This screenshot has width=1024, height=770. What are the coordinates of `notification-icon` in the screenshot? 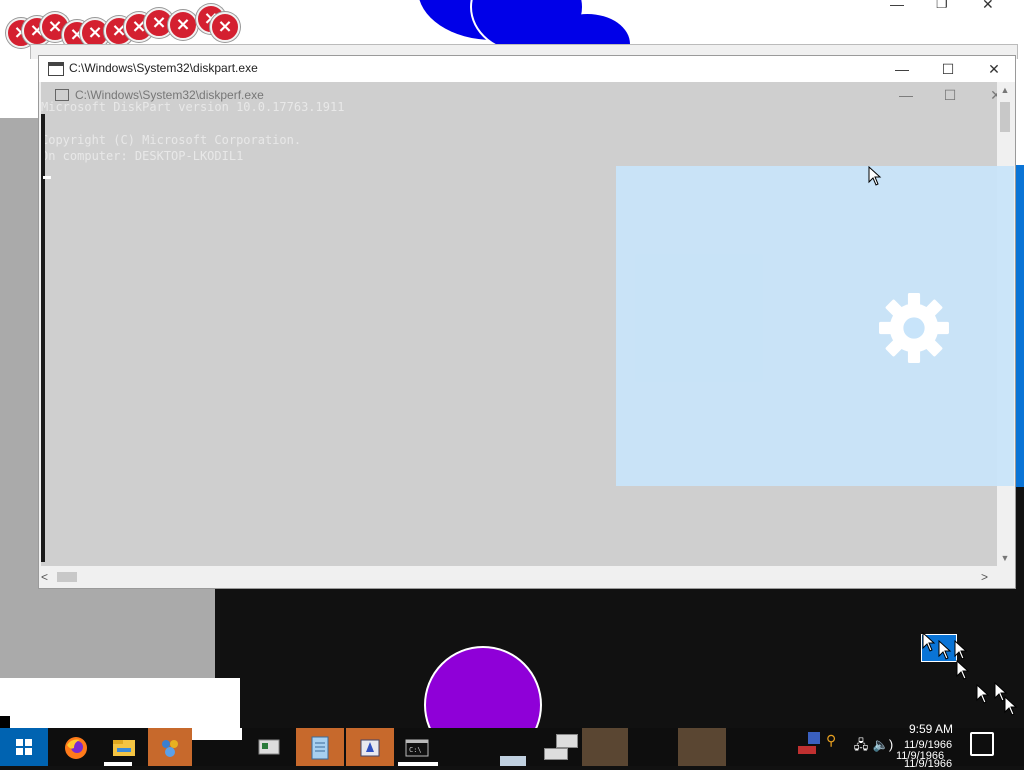 It's located at (982, 744).